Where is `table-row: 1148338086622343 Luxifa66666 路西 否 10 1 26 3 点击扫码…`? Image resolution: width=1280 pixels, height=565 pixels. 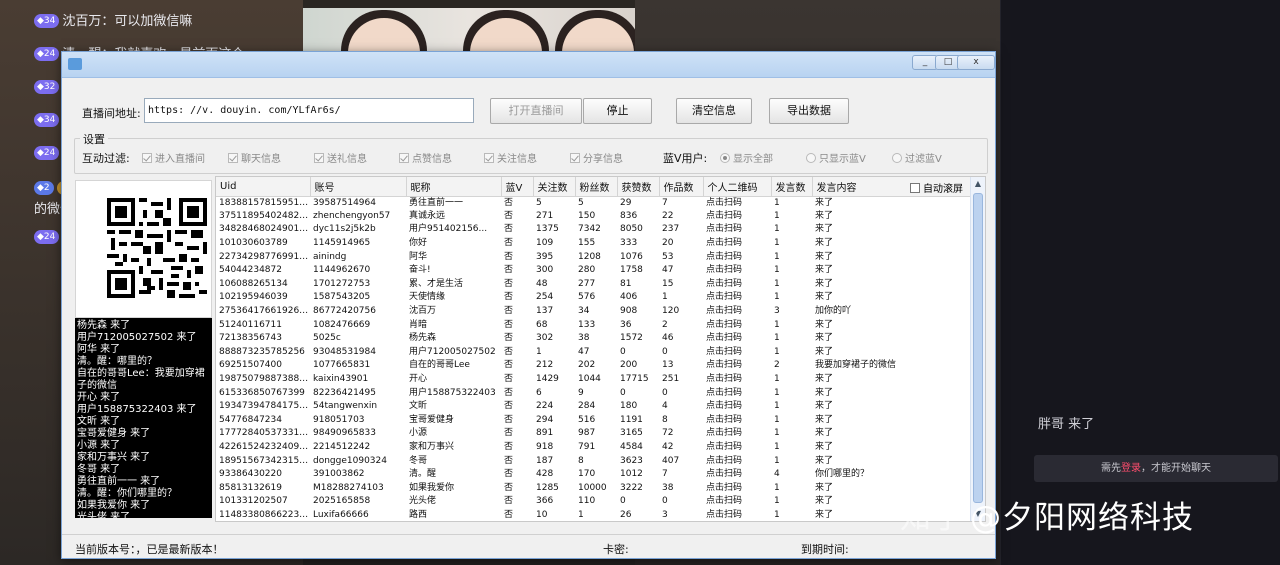
table-row: 1148338086622343 Luxifa66666 路西 否 10 1 26 3 点击扫码… is located at coordinates (593, 515).